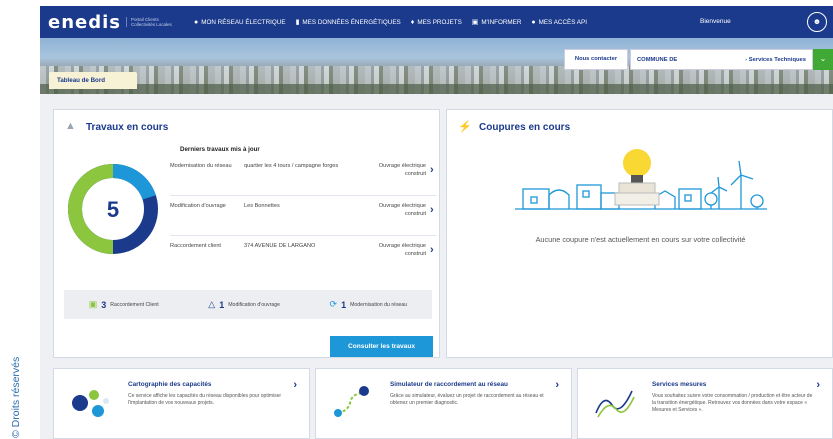 The image size is (833, 439). I want to click on nav-label: MES ACCÈS API, so click(562, 22).